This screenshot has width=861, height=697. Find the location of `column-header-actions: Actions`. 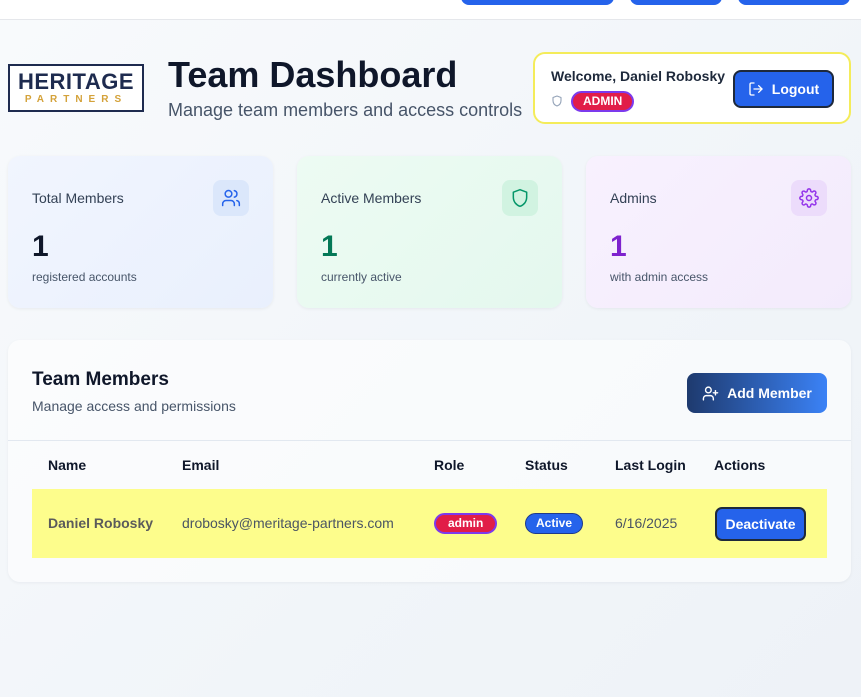

column-header-actions: Actions is located at coordinates (740, 465).